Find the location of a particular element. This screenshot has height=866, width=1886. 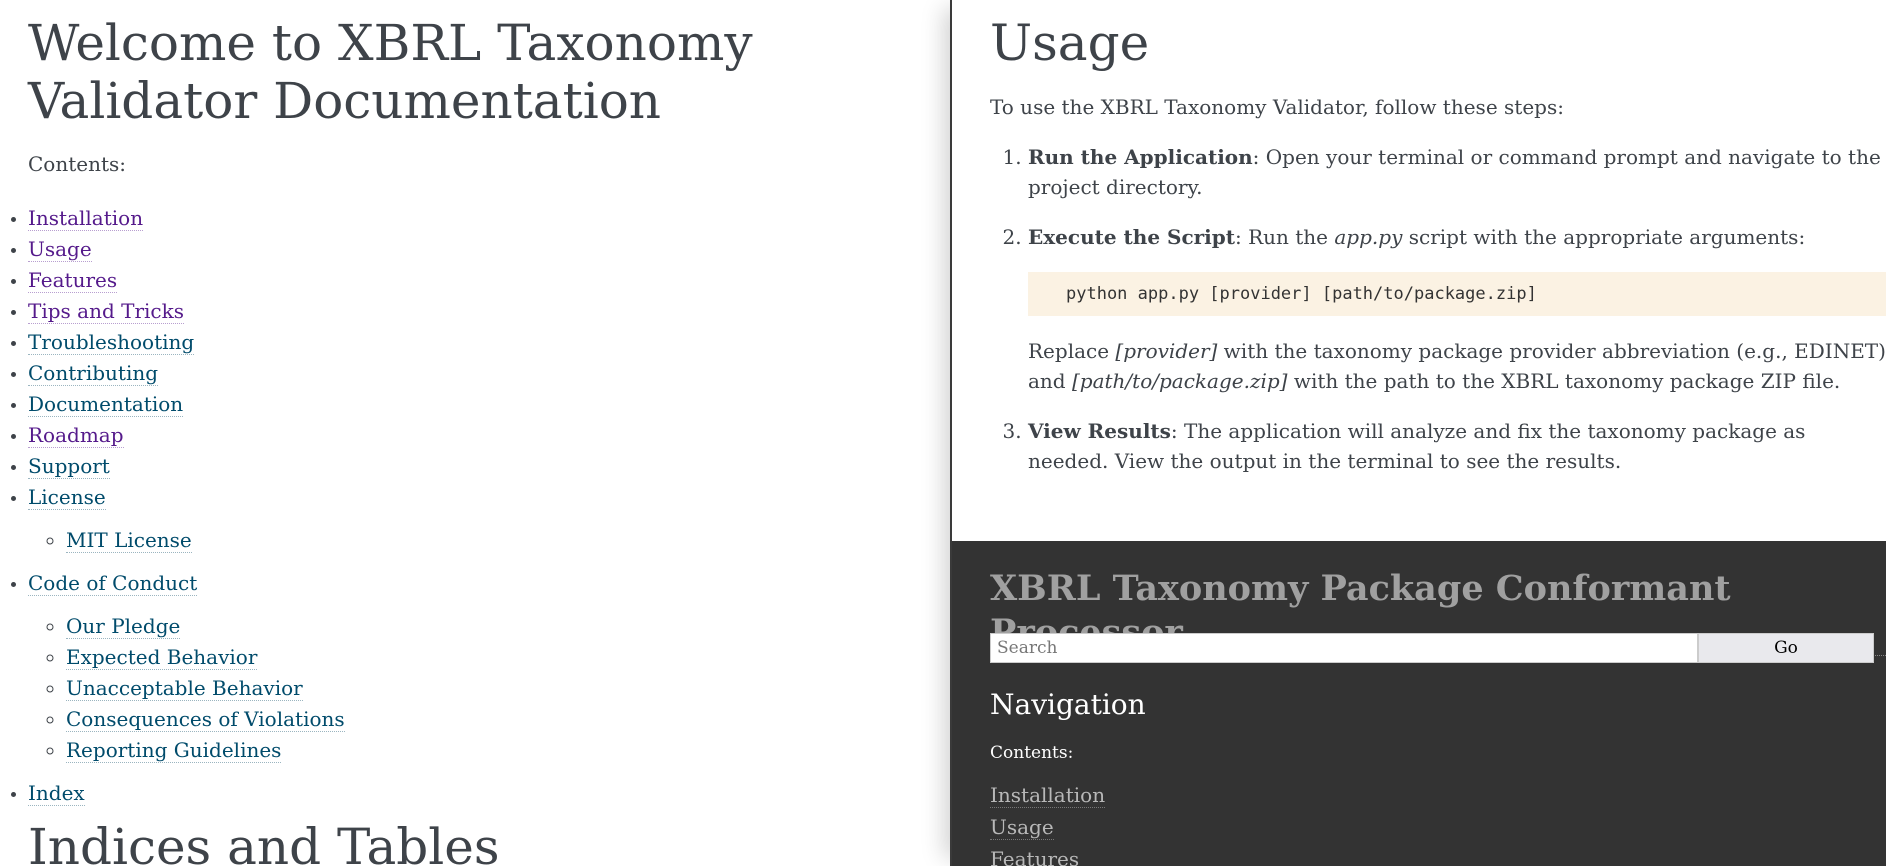

toc-link-unacceptable-behavior: Unacceptable Behavior is located at coordinates (184, 688).